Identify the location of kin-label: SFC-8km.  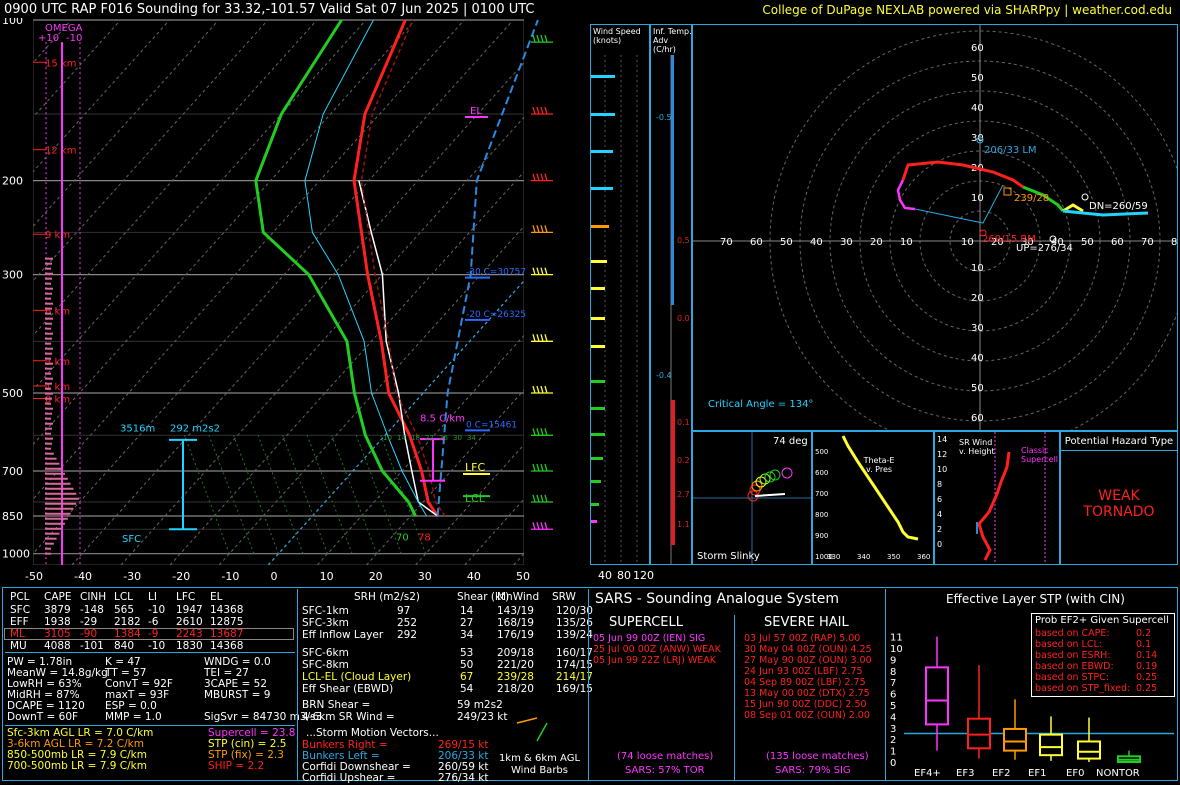
(325, 665).